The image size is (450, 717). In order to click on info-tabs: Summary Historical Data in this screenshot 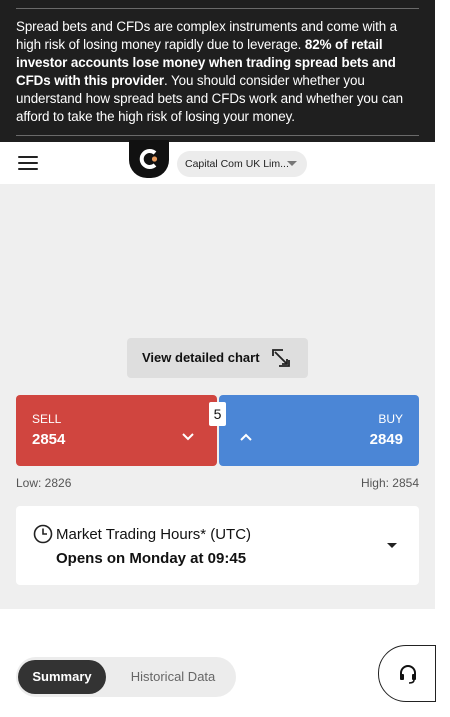, I will do `click(126, 677)`.